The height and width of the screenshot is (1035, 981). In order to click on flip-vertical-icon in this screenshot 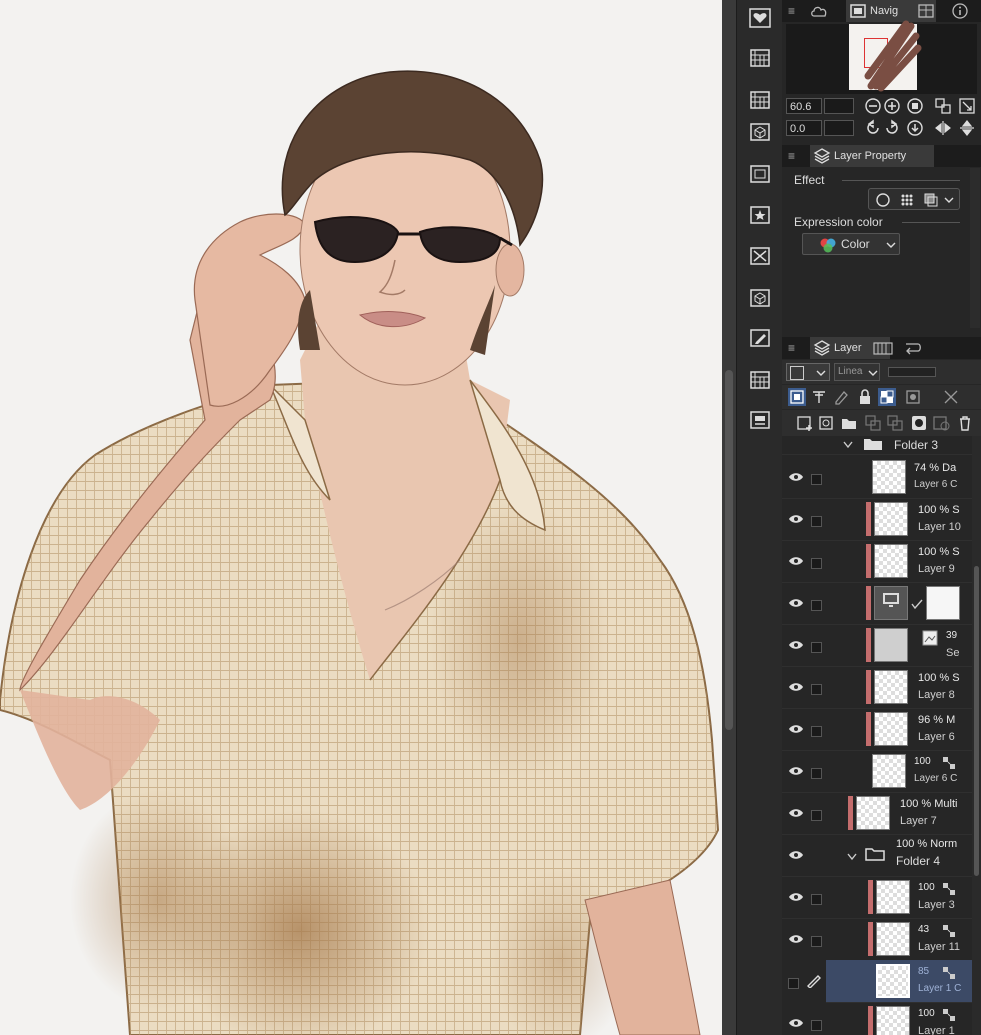, I will do `click(967, 128)`.